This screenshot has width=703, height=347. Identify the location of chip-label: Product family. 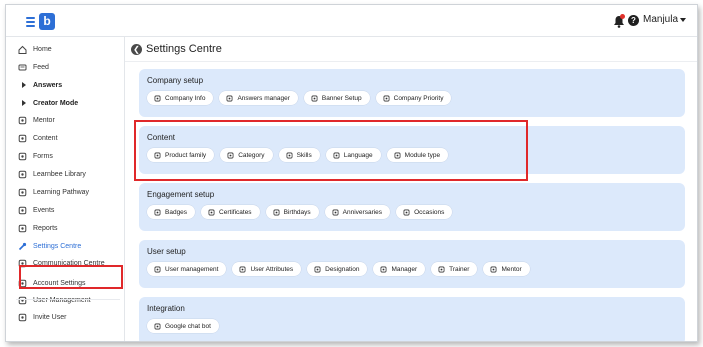
(186, 155).